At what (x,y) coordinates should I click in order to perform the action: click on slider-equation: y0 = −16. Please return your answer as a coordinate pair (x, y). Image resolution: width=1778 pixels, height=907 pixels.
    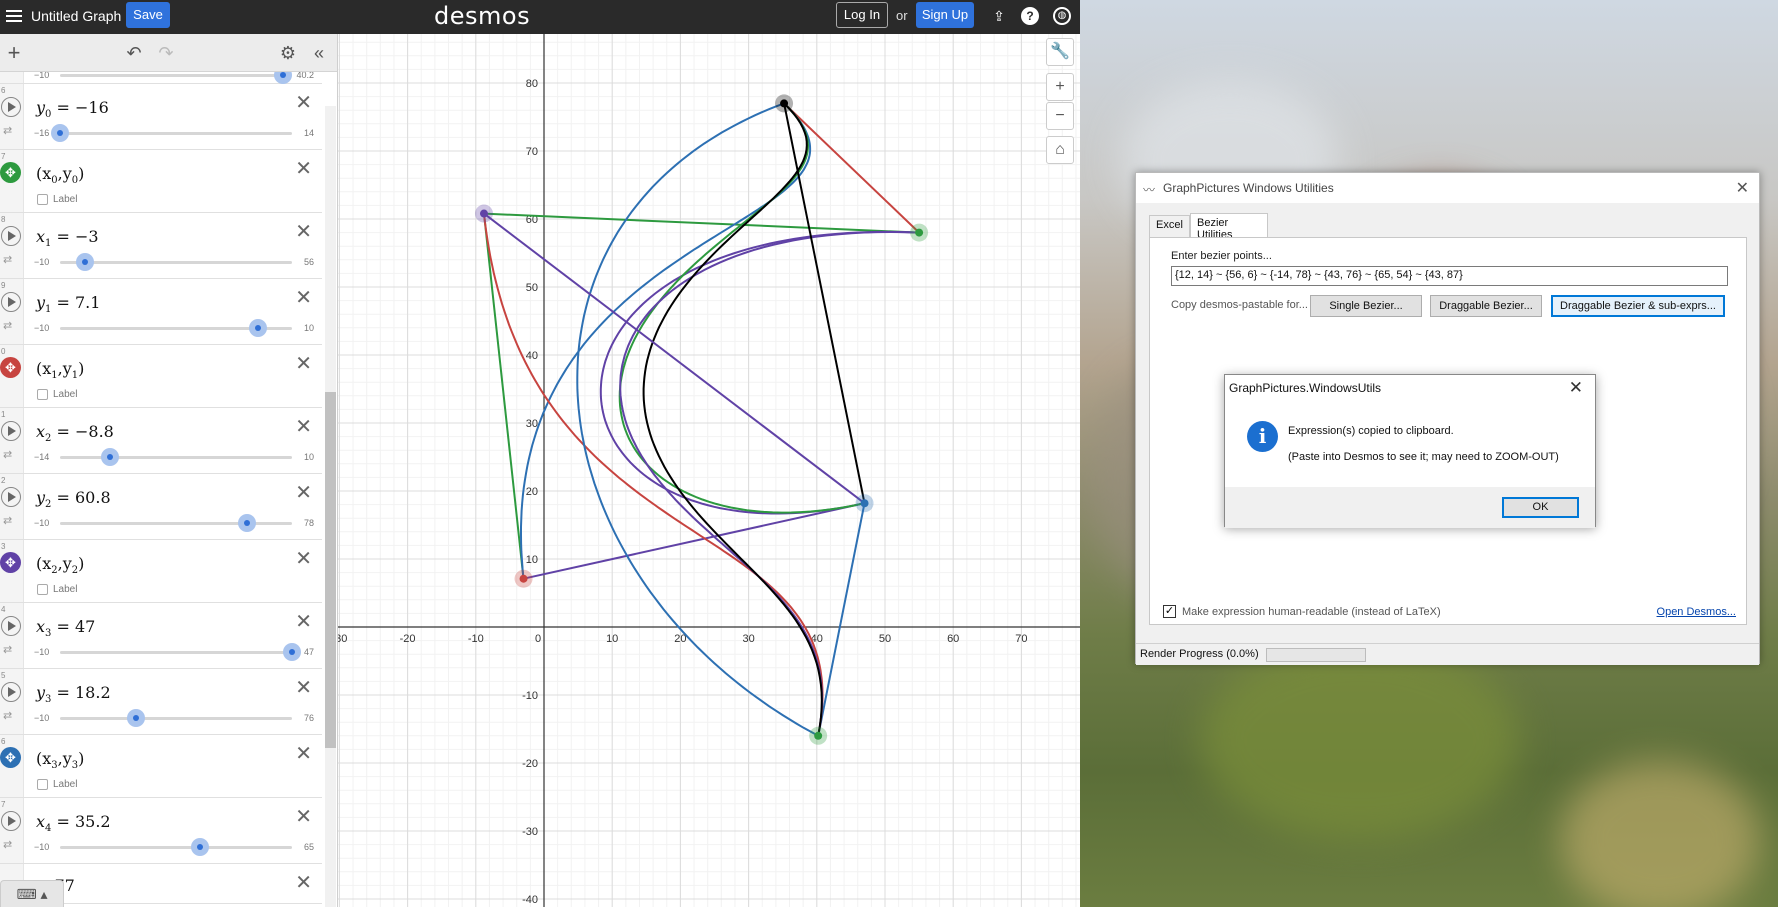
    Looking at the image, I should click on (72, 109).